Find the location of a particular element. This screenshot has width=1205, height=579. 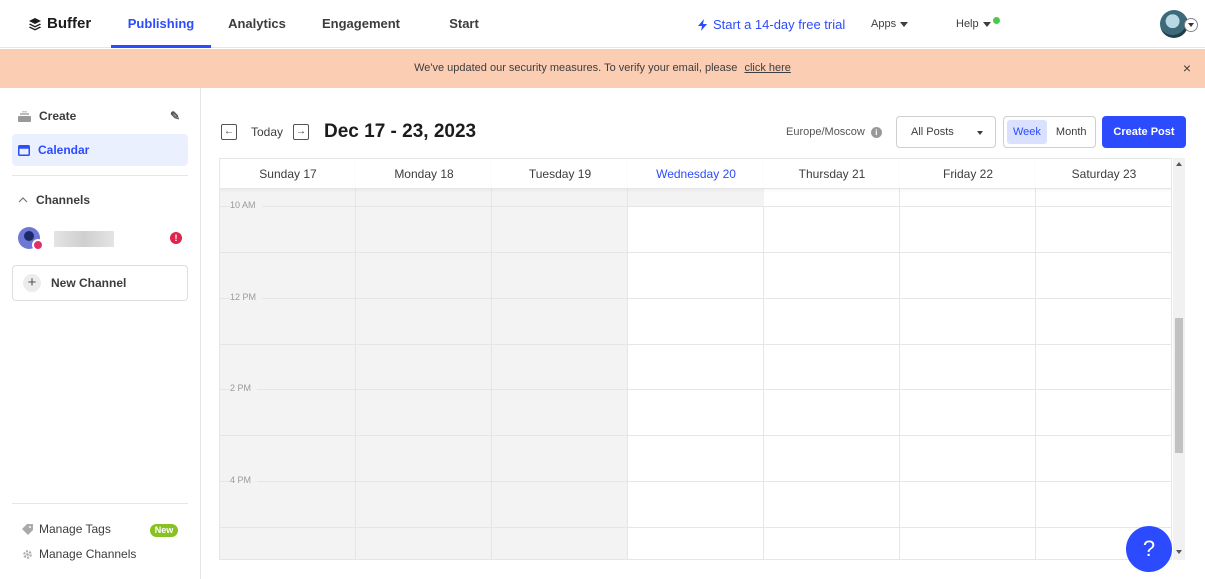

help-chat-button: ? is located at coordinates (1149, 549).